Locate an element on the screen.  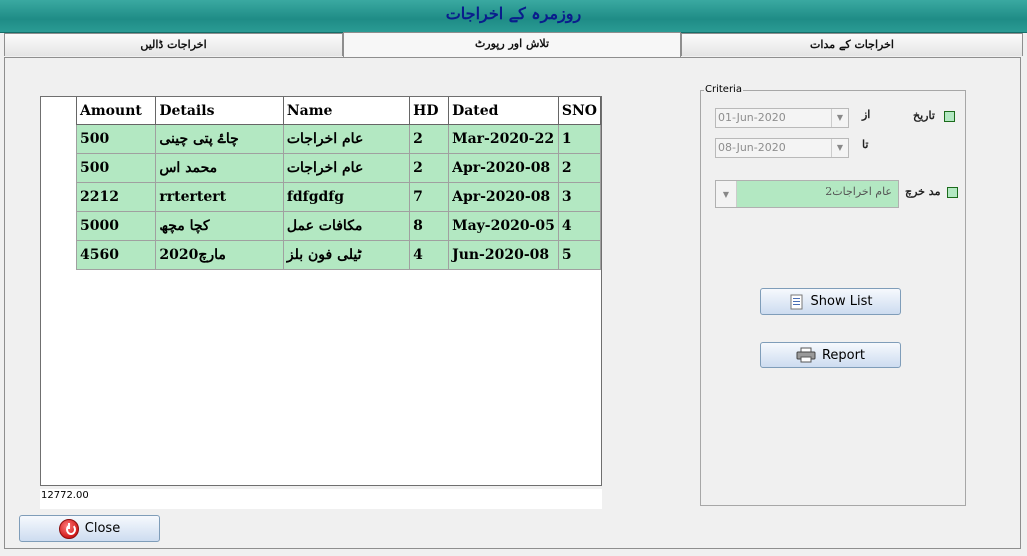
close-button-label: Close is located at coordinates (102, 528).